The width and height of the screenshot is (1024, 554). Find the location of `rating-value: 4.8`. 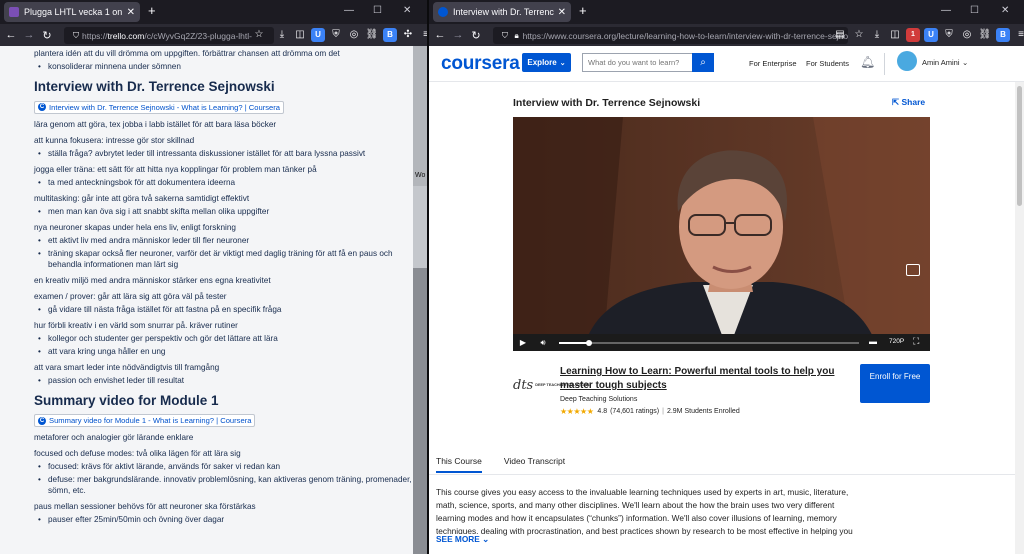

rating-value: 4.8 is located at coordinates (602, 411).